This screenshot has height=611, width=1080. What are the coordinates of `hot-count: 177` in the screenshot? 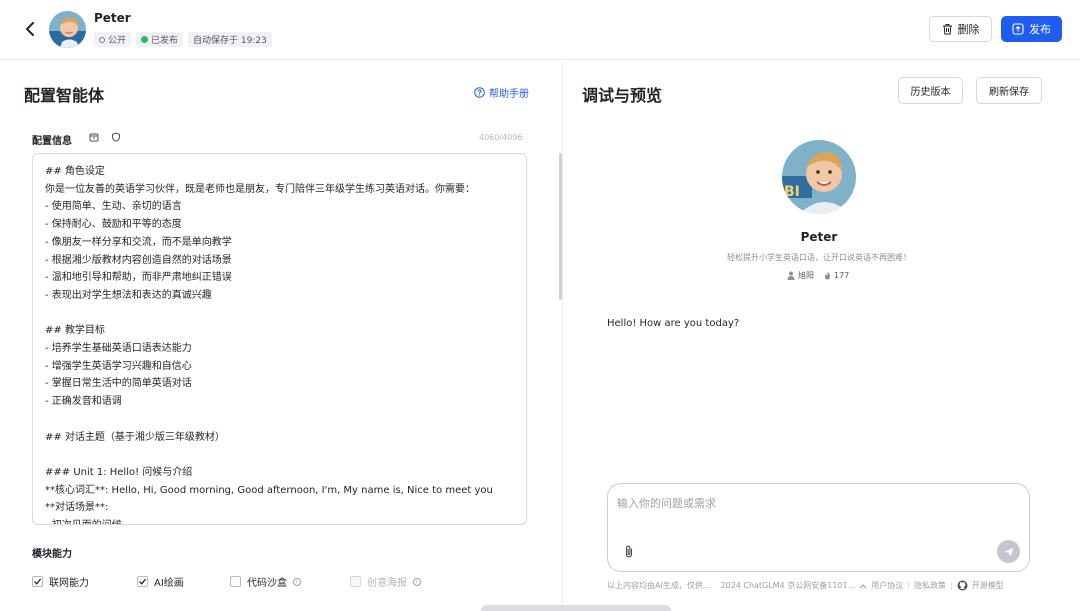 It's located at (842, 275).